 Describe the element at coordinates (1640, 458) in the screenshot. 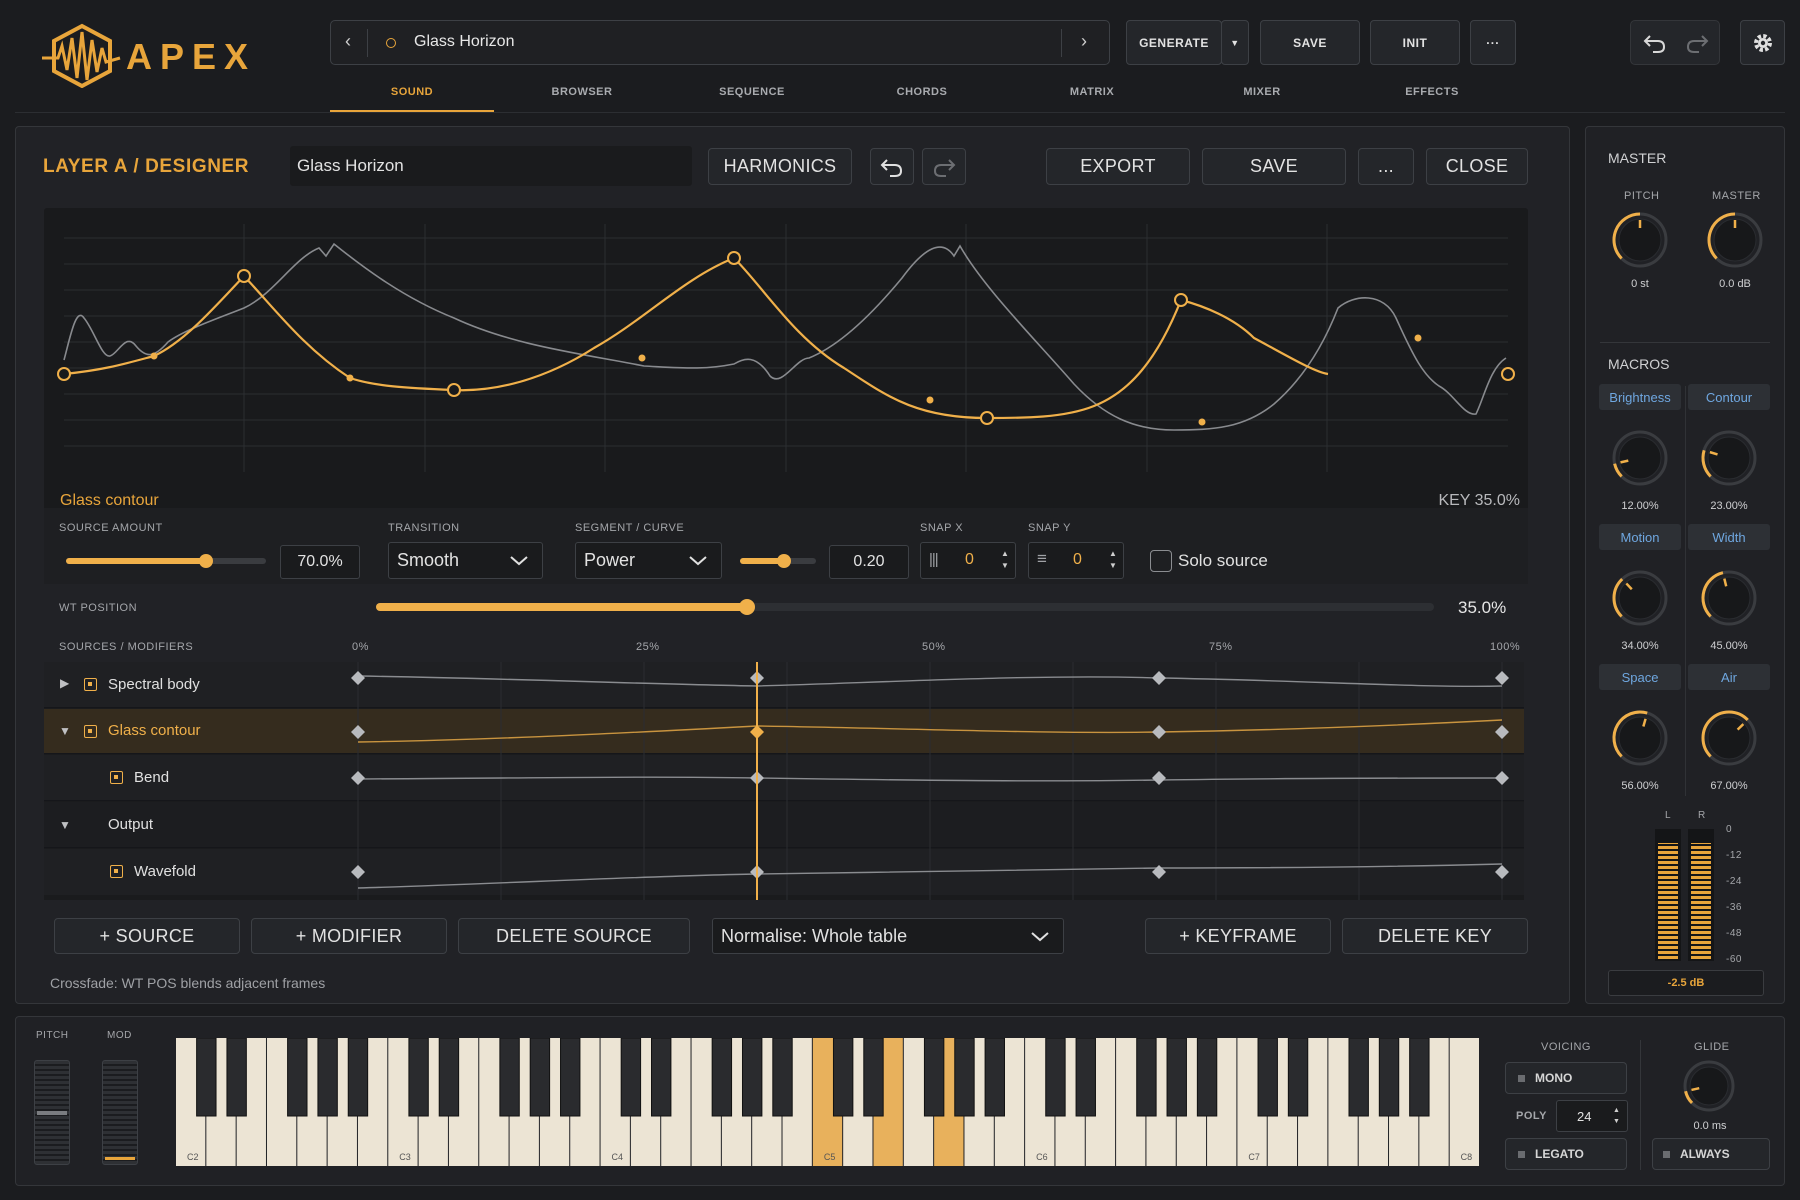

I see `macro-knob-brightness` at that location.